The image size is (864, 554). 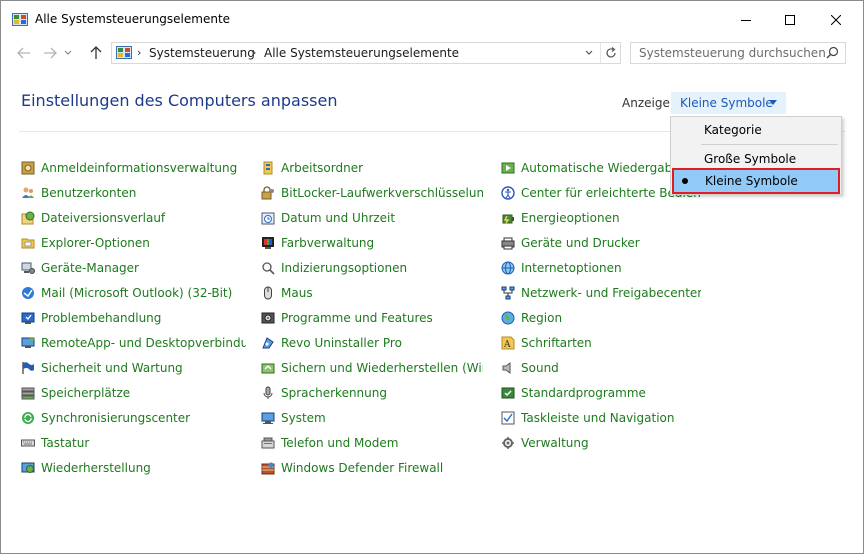 I want to click on system-icon, so click(x=268, y=418).